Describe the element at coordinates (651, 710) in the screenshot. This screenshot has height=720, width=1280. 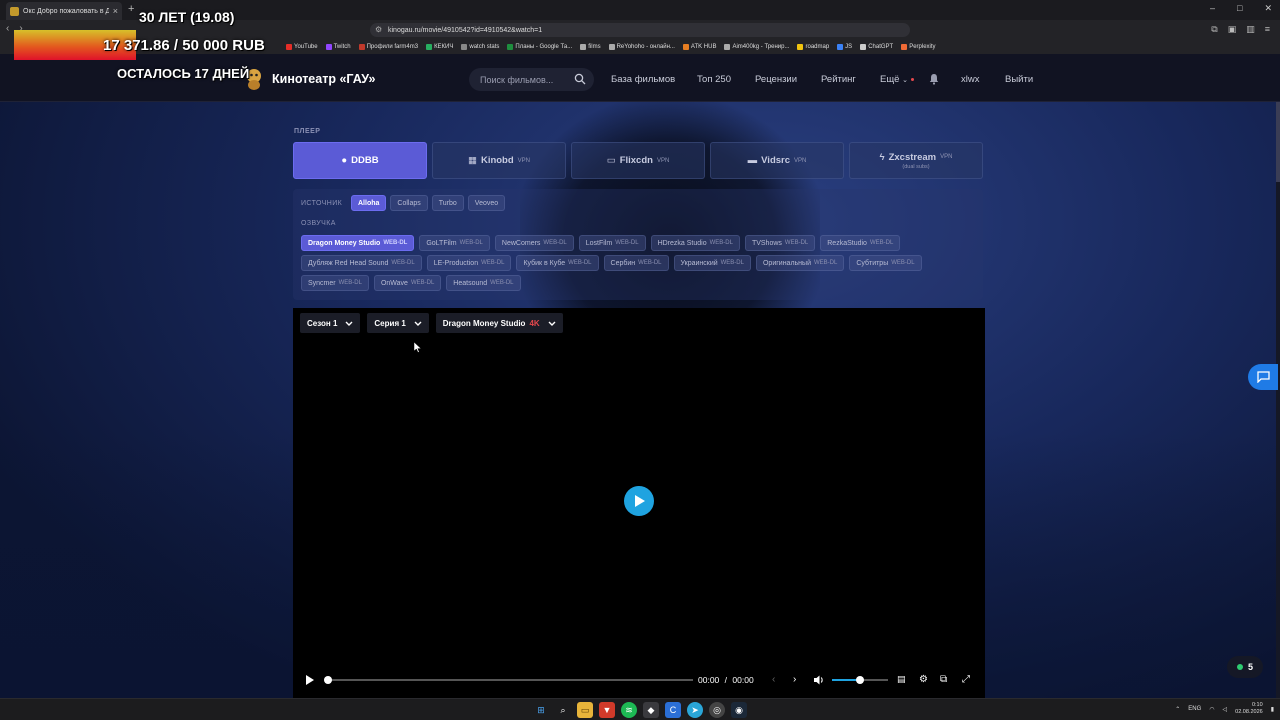
I see `app-icon: ◆` at that location.